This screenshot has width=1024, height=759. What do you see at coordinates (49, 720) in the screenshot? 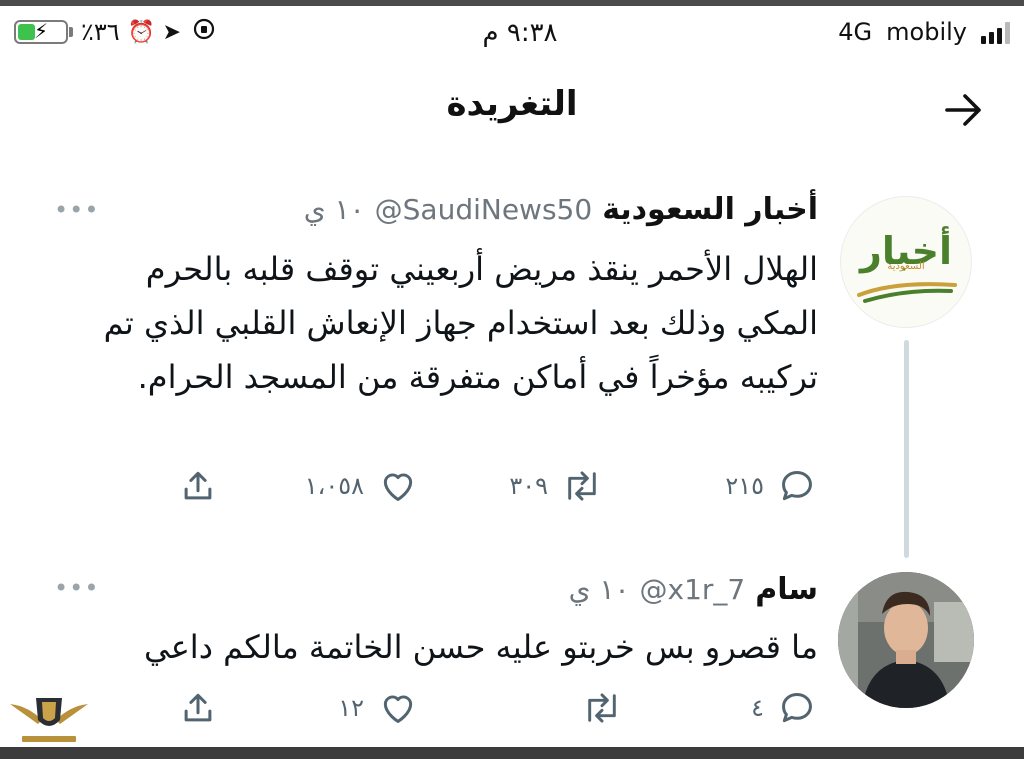
I see `forum-watermark-logo-icon` at bounding box center [49, 720].